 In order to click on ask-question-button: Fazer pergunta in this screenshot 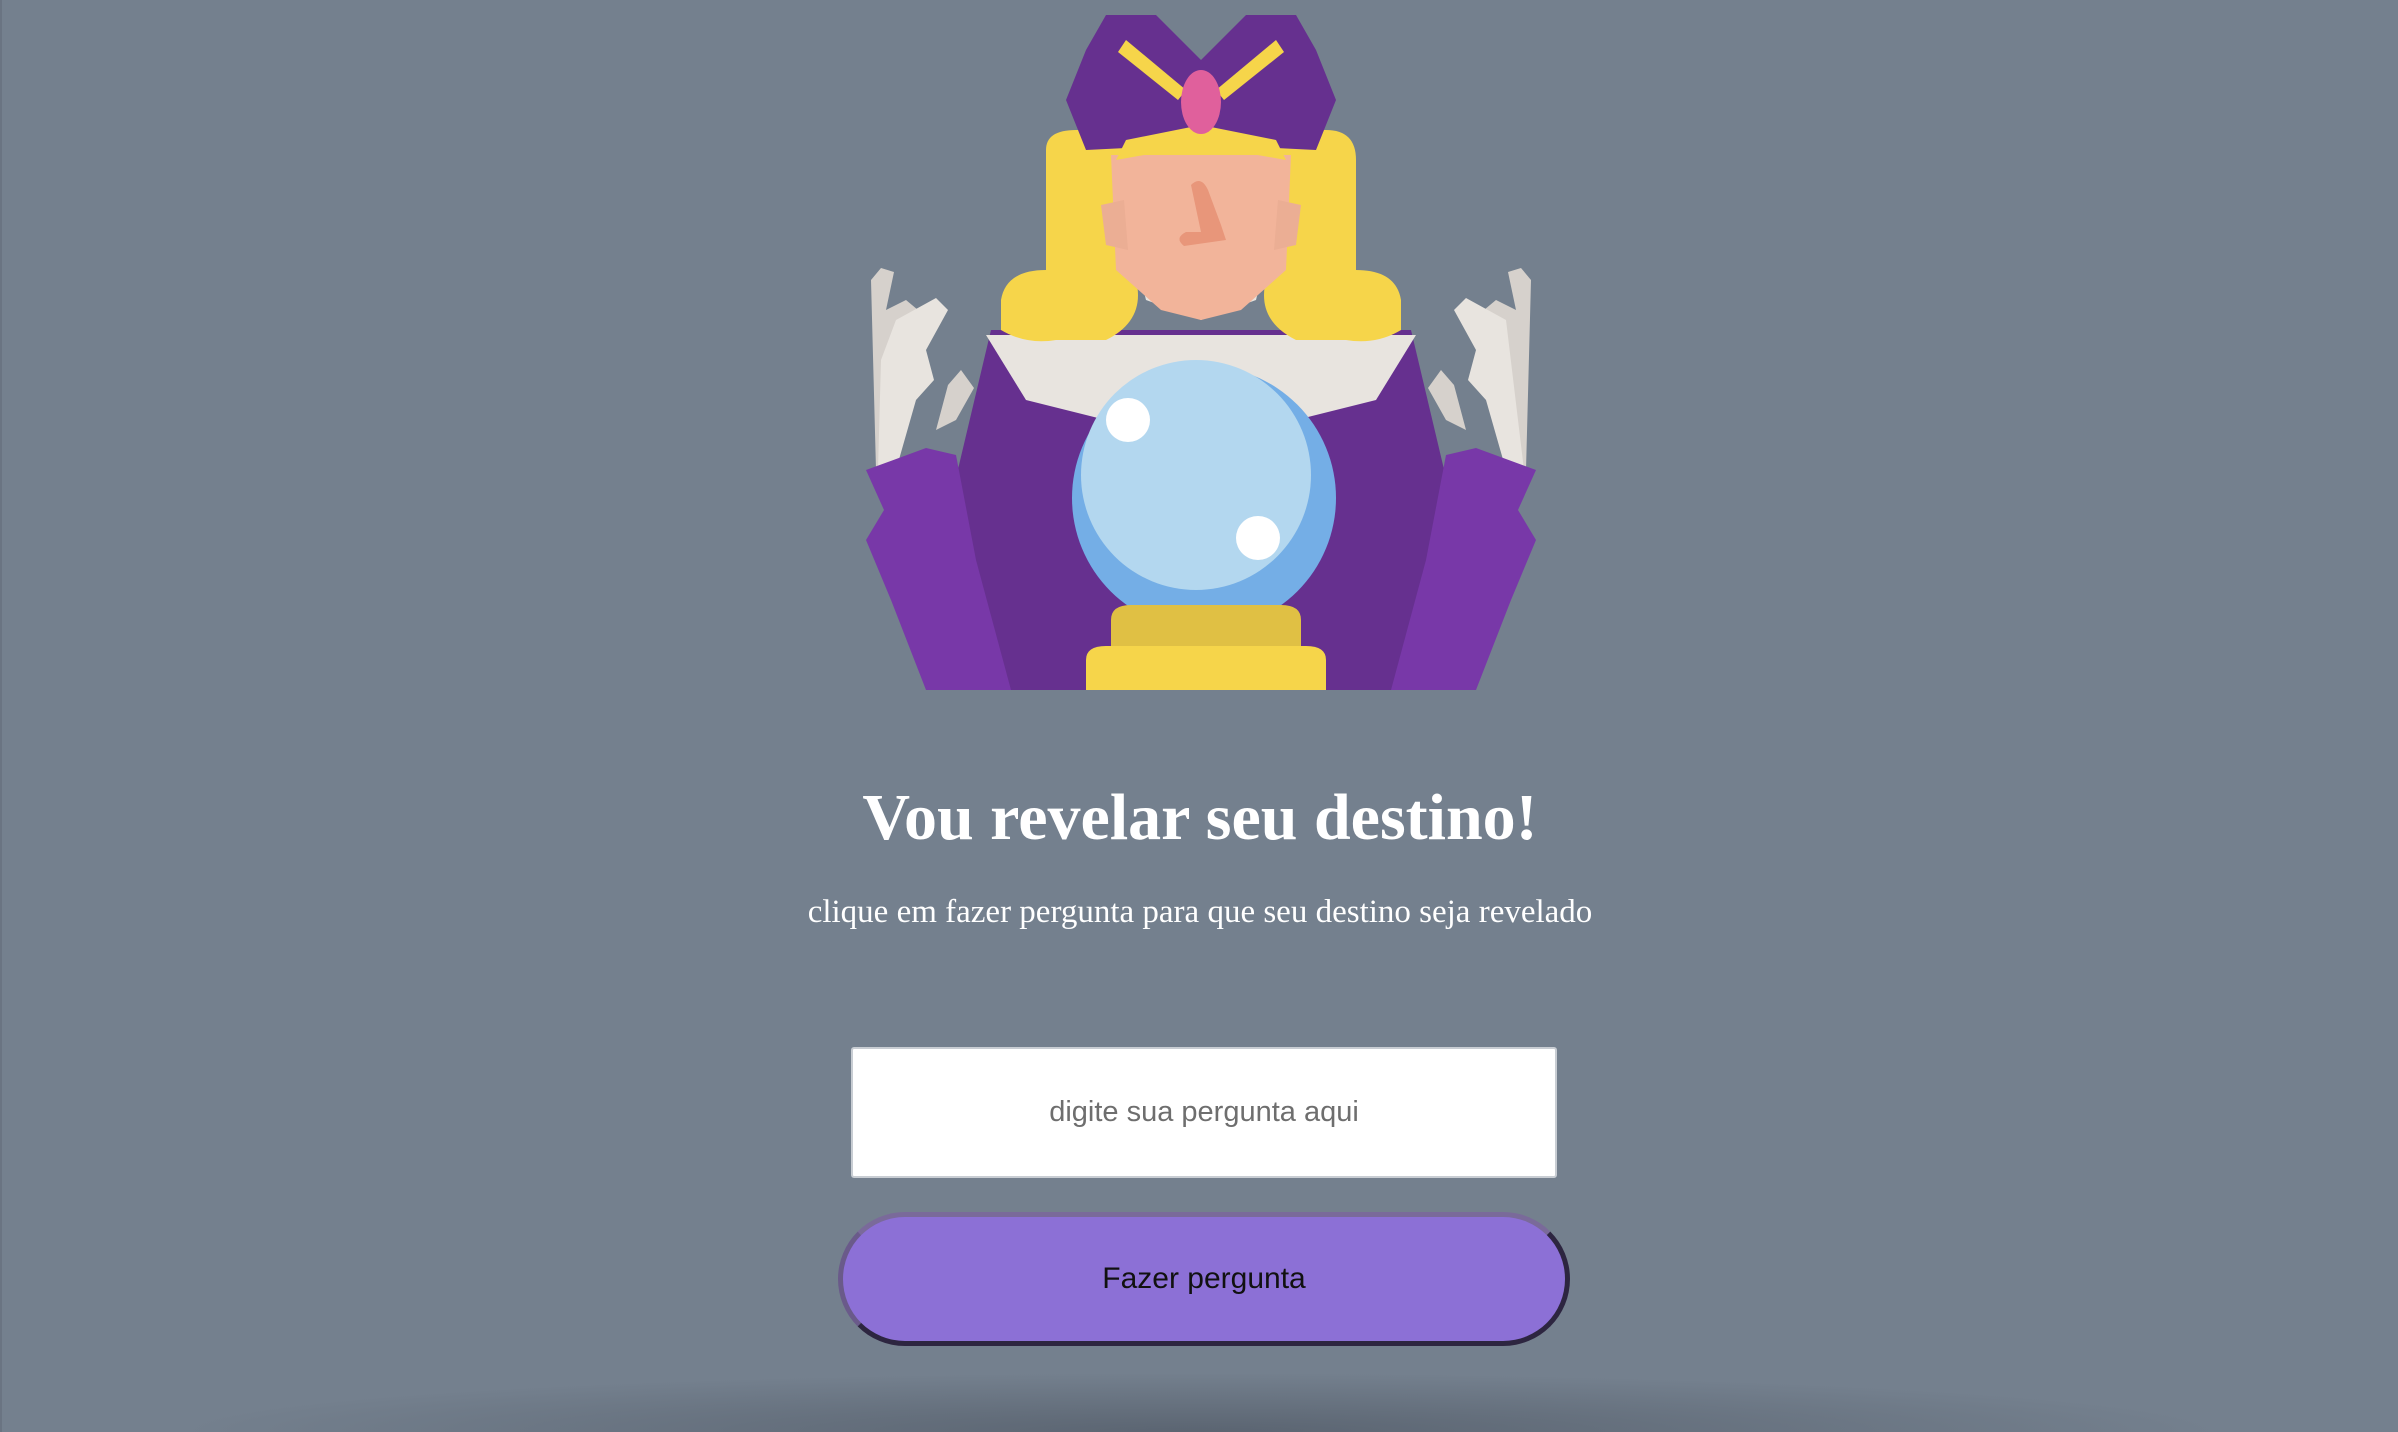, I will do `click(1204, 1279)`.